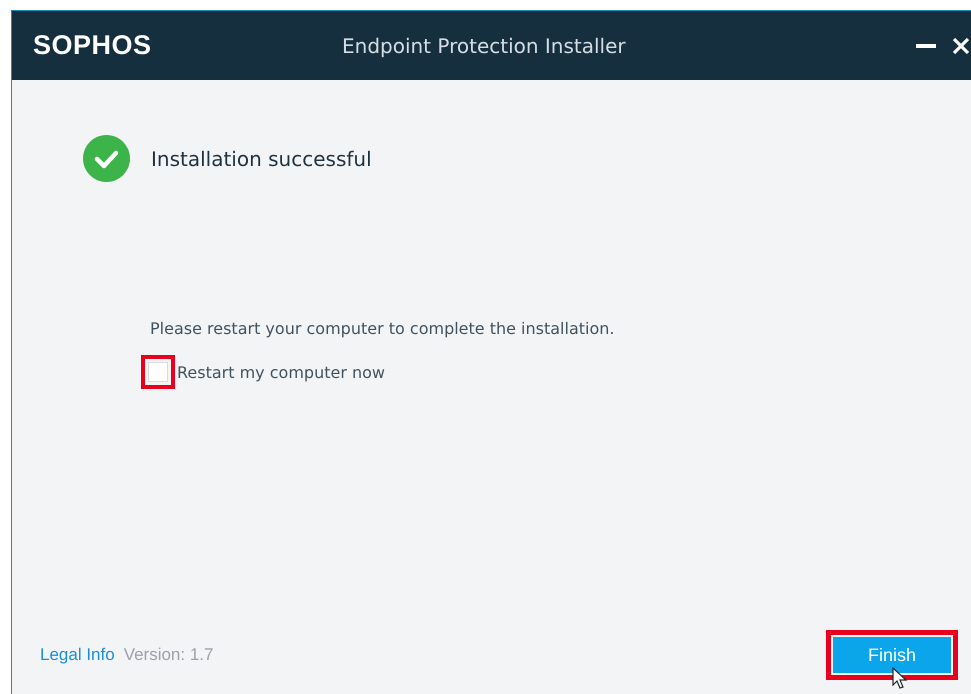  I want to click on restart-checkbox, so click(158, 372).